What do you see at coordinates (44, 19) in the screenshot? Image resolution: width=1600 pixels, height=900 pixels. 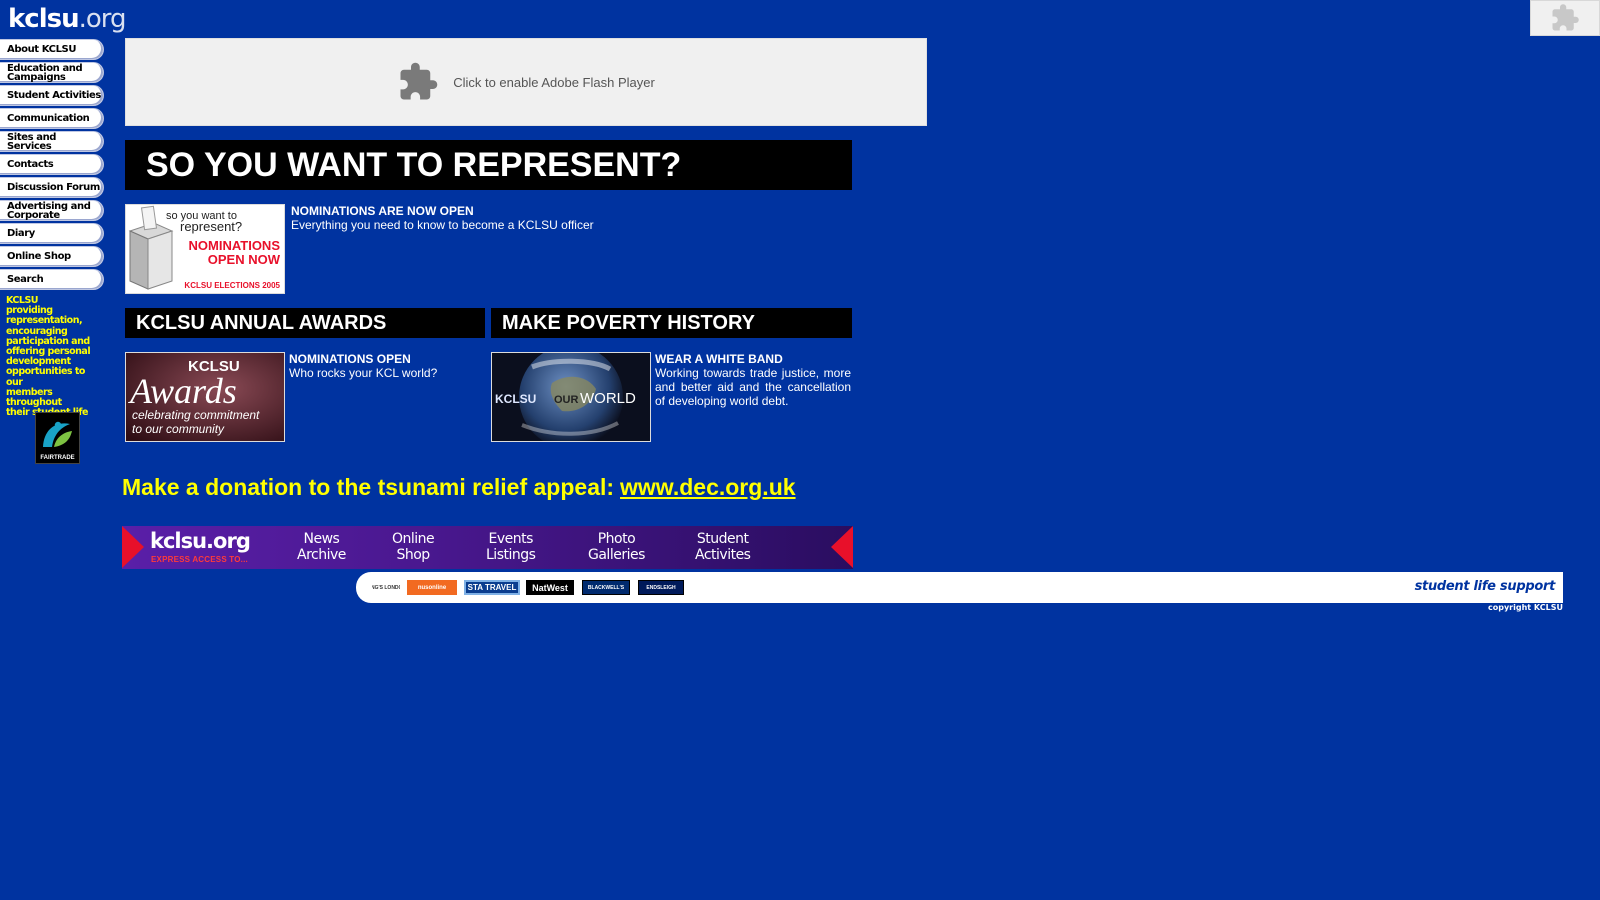 I see `logo-bold: kclsu` at bounding box center [44, 19].